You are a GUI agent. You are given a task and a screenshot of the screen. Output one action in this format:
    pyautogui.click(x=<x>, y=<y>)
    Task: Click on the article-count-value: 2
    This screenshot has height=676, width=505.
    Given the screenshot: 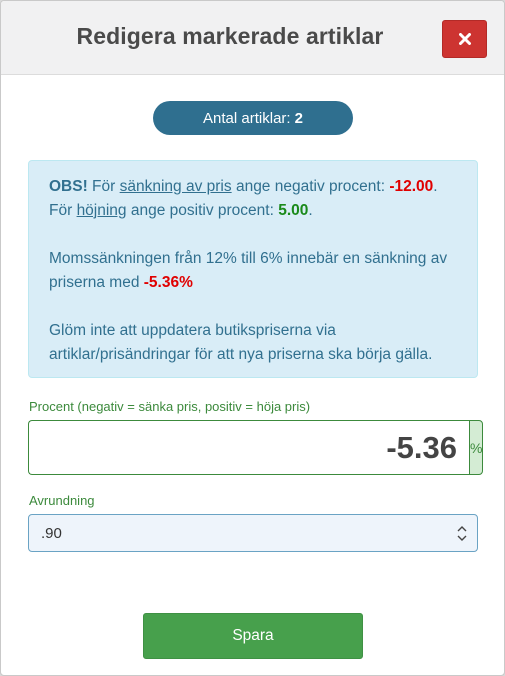 What is the action you would take?
    pyautogui.click(x=298, y=118)
    